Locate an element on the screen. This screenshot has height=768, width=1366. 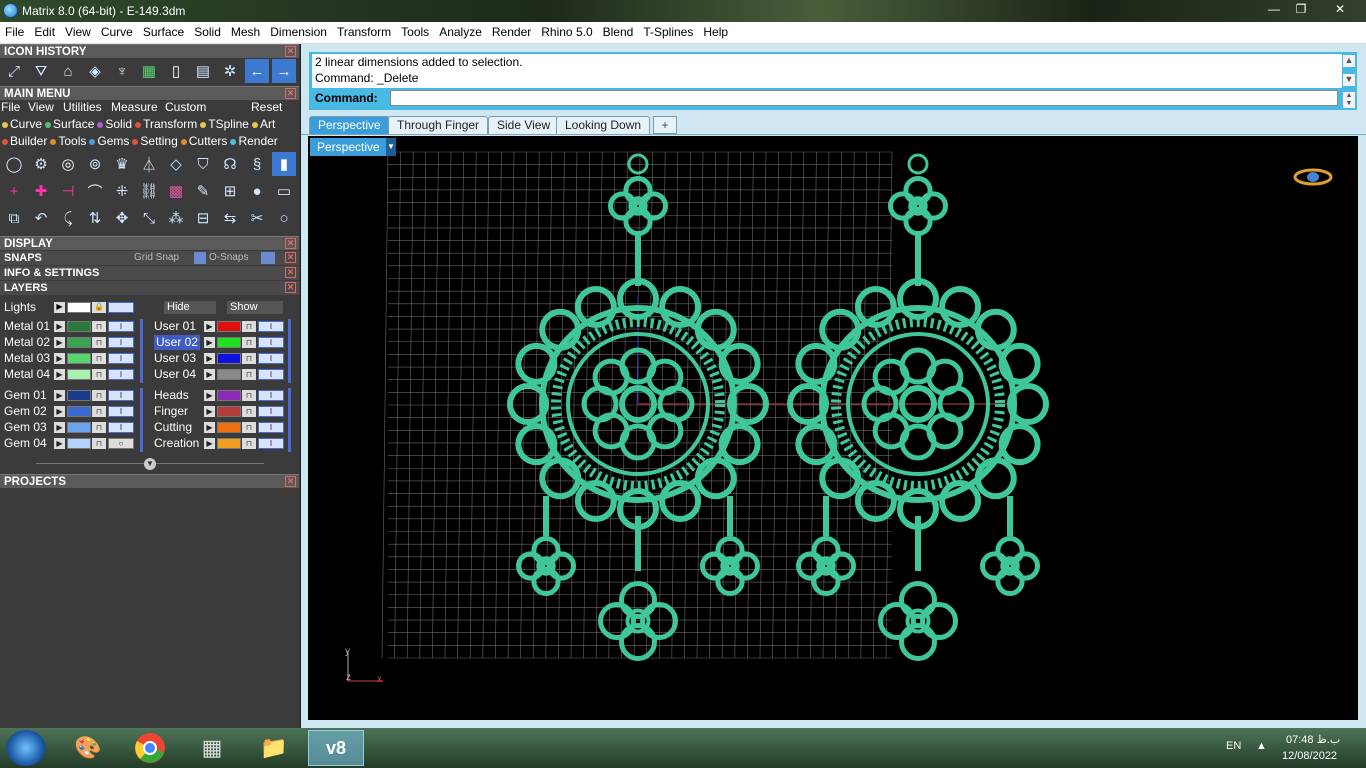
curve-arc-icon: ↶ is located at coordinates (41, 218).